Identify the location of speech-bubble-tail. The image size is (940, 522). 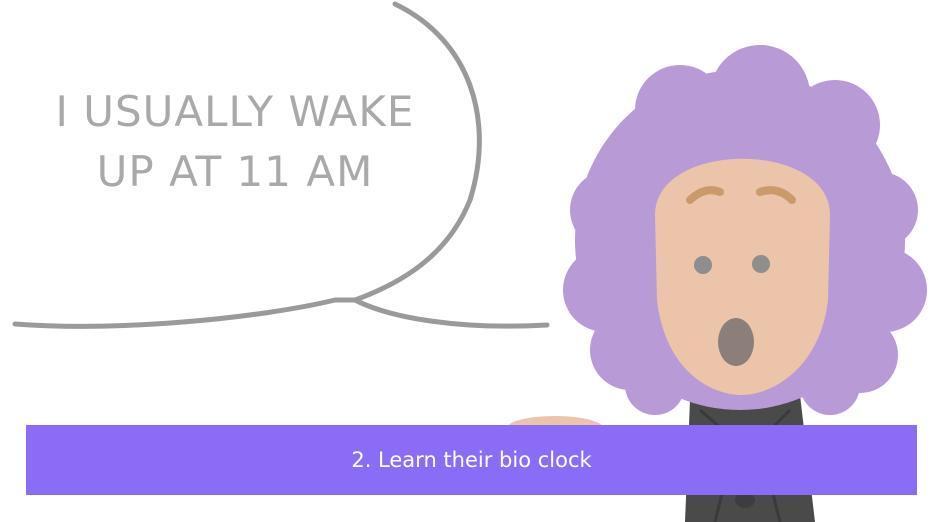
(451, 313).